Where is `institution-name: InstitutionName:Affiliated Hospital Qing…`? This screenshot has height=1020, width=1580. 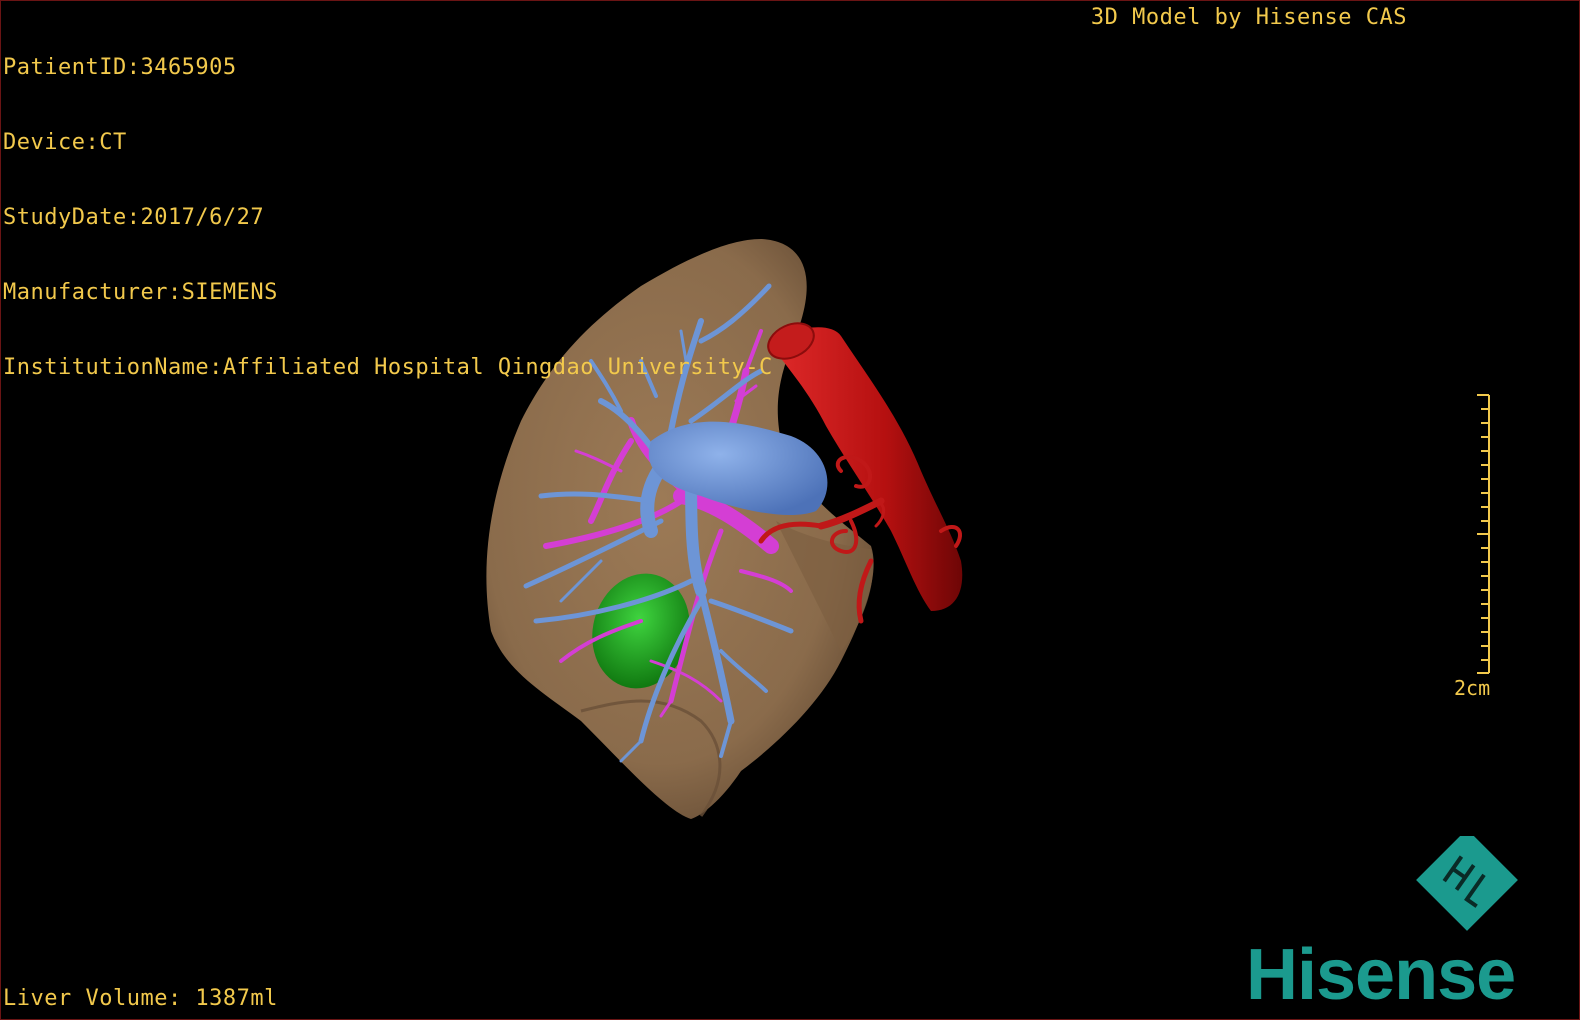 institution-name: InstitutionName:Affiliated Hospital Qing… is located at coordinates (388, 367).